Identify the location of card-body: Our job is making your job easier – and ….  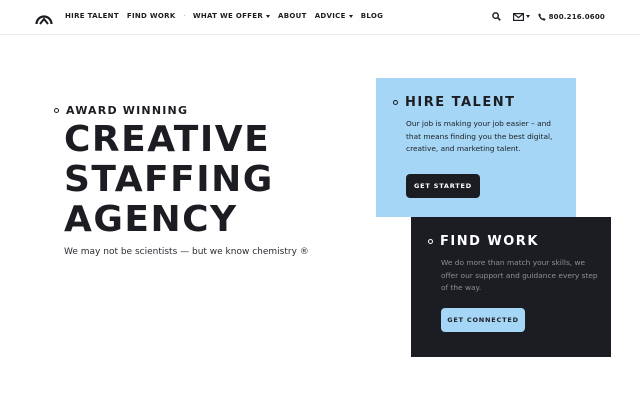
(479, 136).